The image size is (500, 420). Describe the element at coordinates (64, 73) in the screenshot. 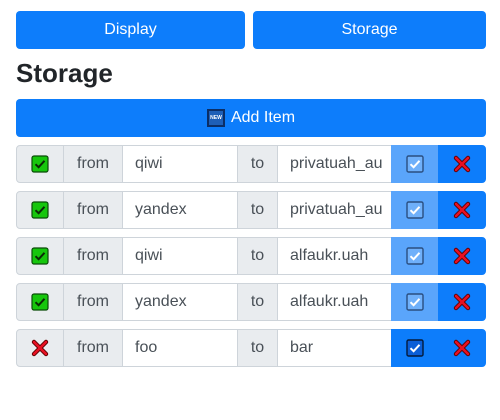

I see `page-title: Storage` at that location.